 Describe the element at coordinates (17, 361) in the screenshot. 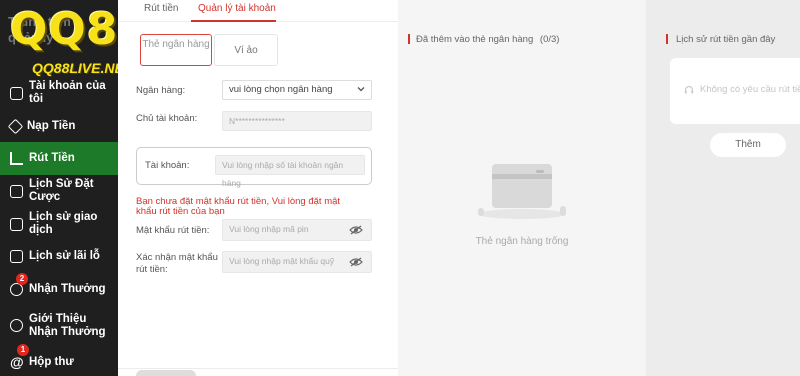

I see `mailbox-icon: @` at that location.